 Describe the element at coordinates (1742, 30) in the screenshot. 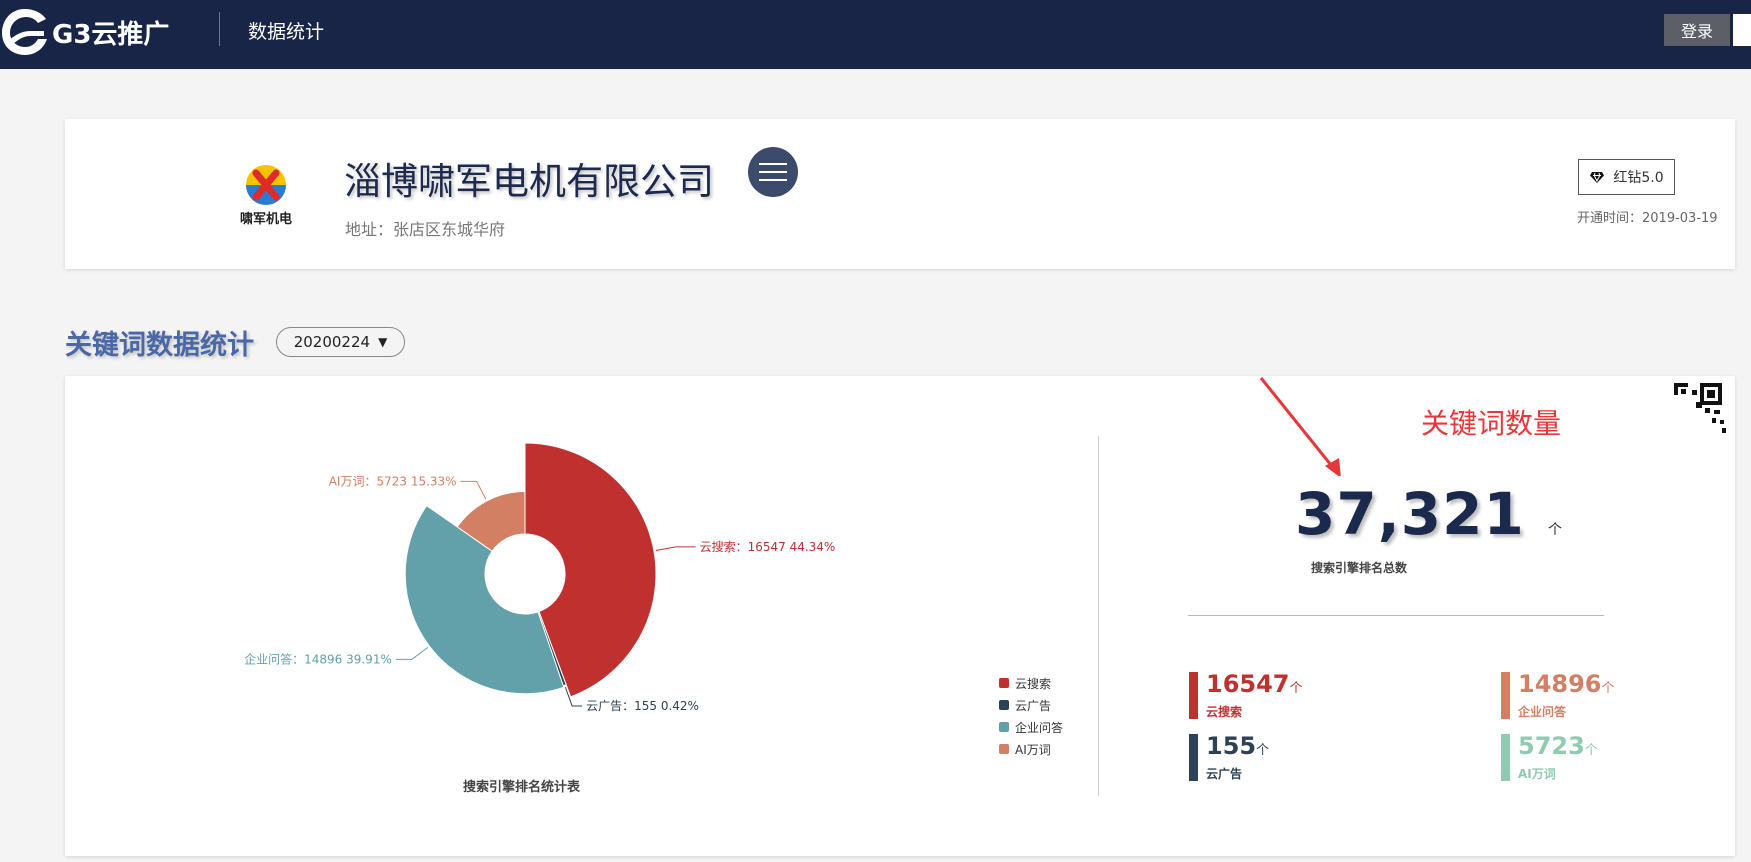

I see `register-button` at that location.